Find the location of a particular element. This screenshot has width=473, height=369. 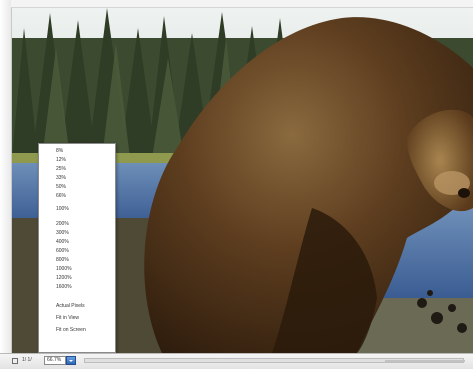

zoom-option-25: 25% is located at coordinates (77, 169).